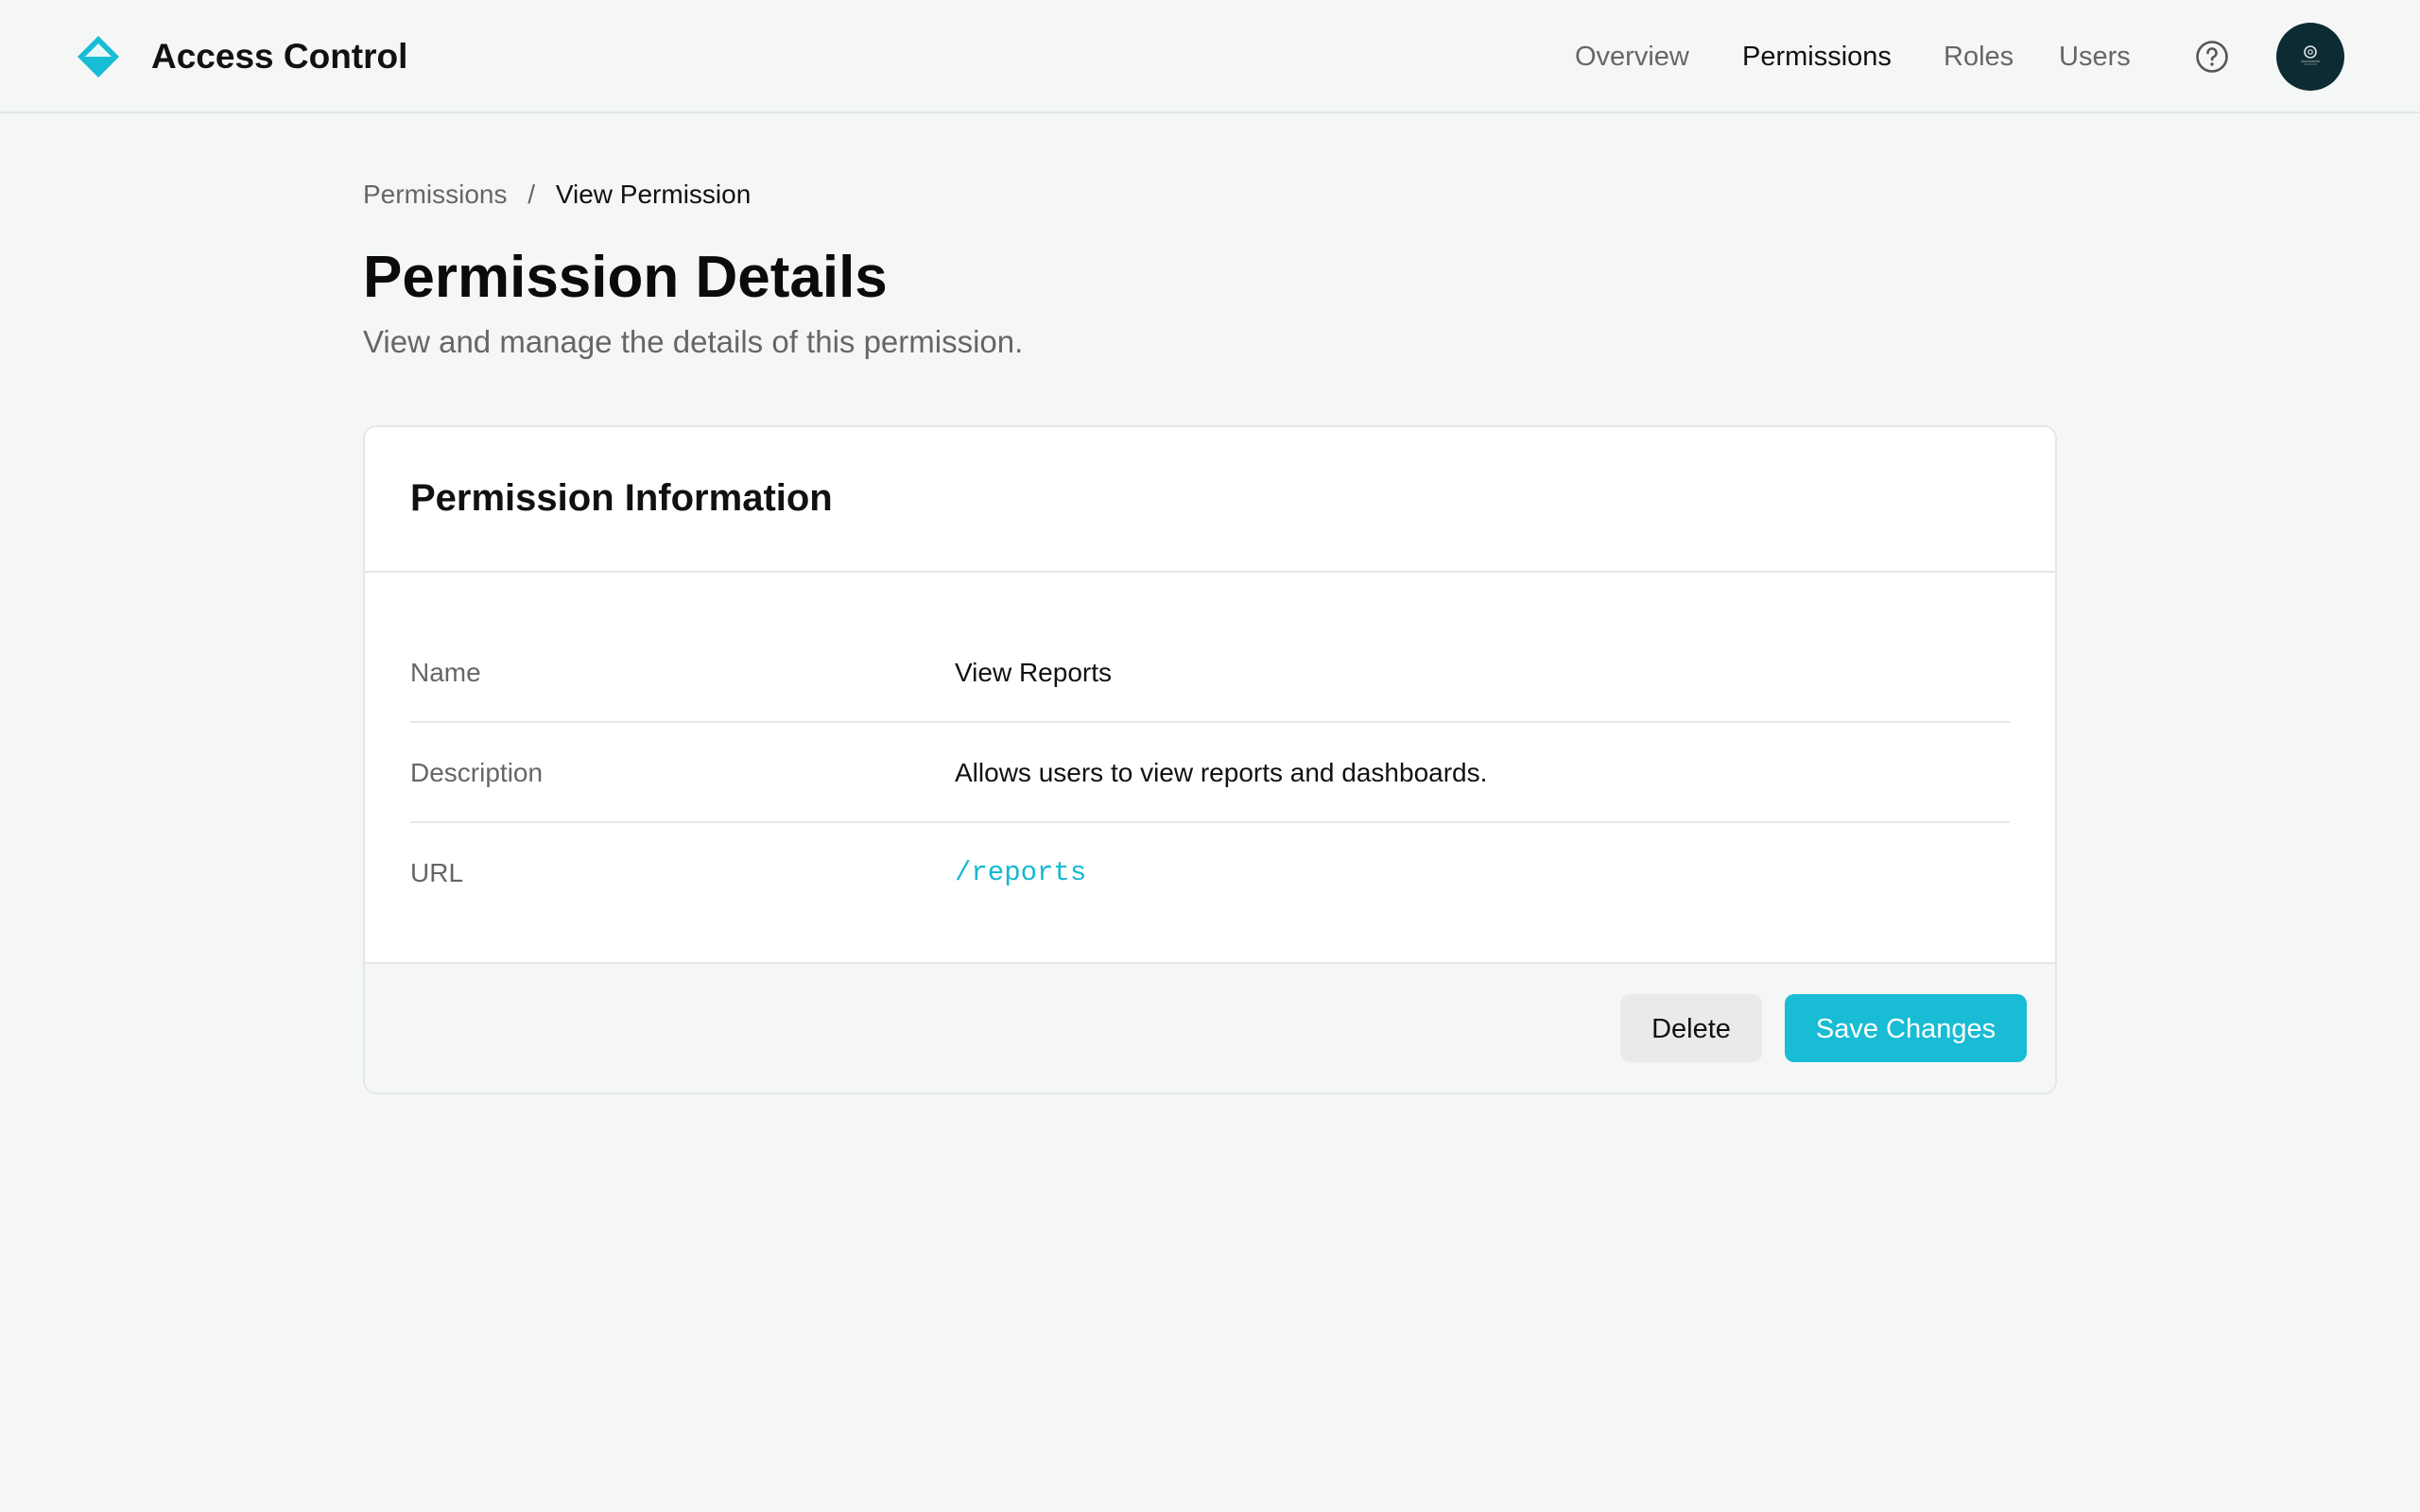  I want to click on save-changes-button: Save Changes, so click(1906, 1028).